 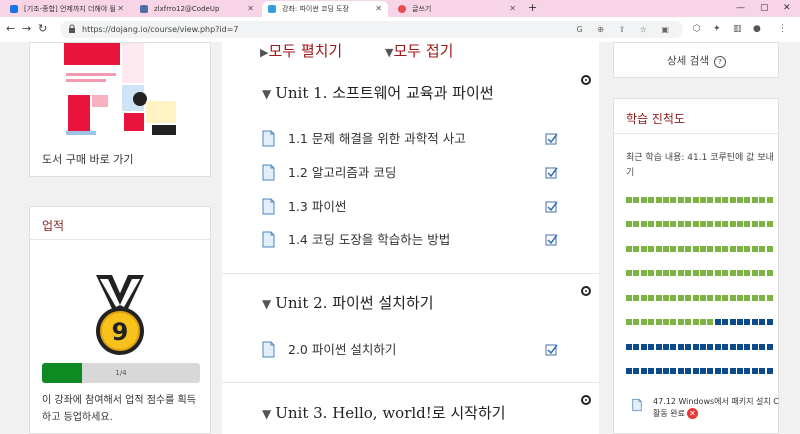 What do you see at coordinates (42, 29) in the screenshot?
I see `reload-icon: ↻` at bounding box center [42, 29].